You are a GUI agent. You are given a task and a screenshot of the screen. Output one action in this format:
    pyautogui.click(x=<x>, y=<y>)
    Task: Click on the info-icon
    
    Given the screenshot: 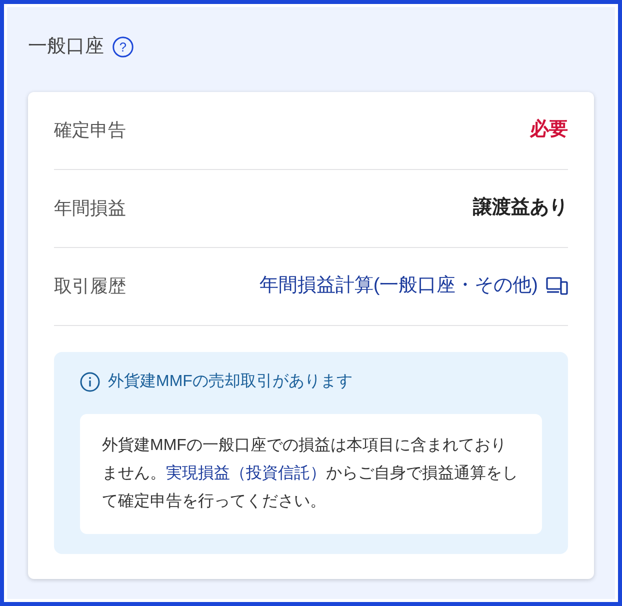 What is the action you would take?
    pyautogui.click(x=90, y=382)
    